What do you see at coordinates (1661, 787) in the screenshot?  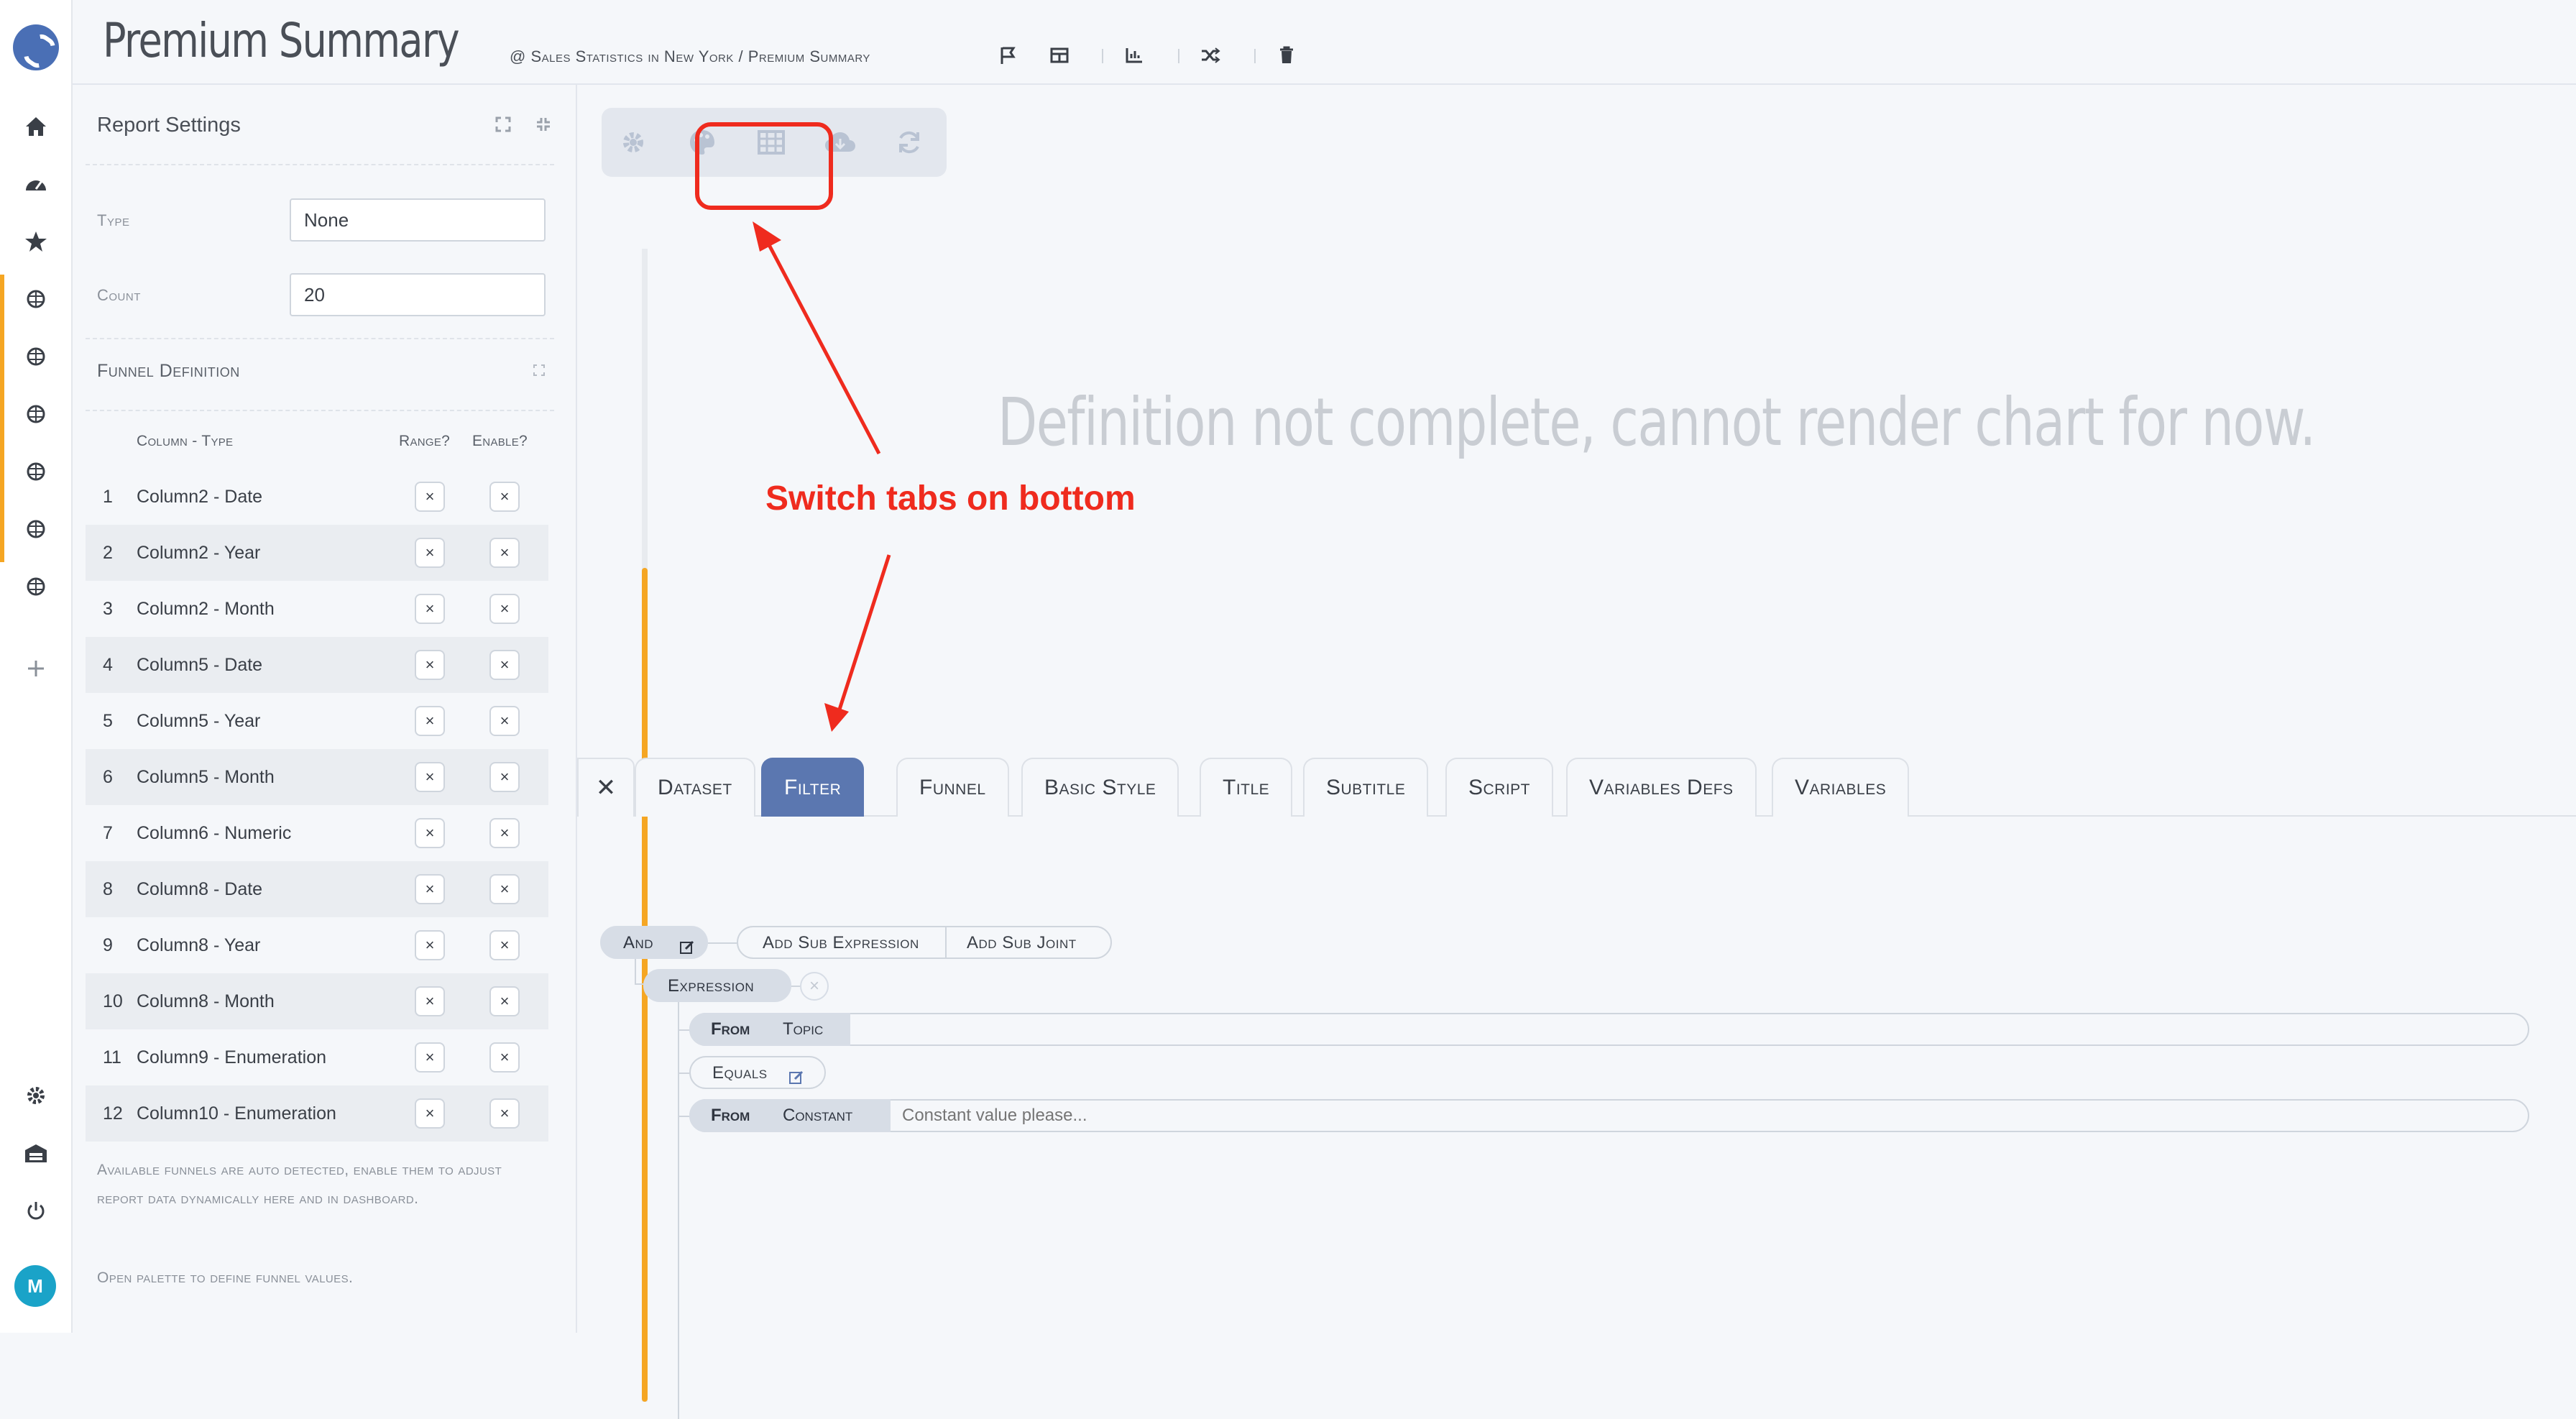 I see `tab-variables-defs: Variables Defs` at bounding box center [1661, 787].